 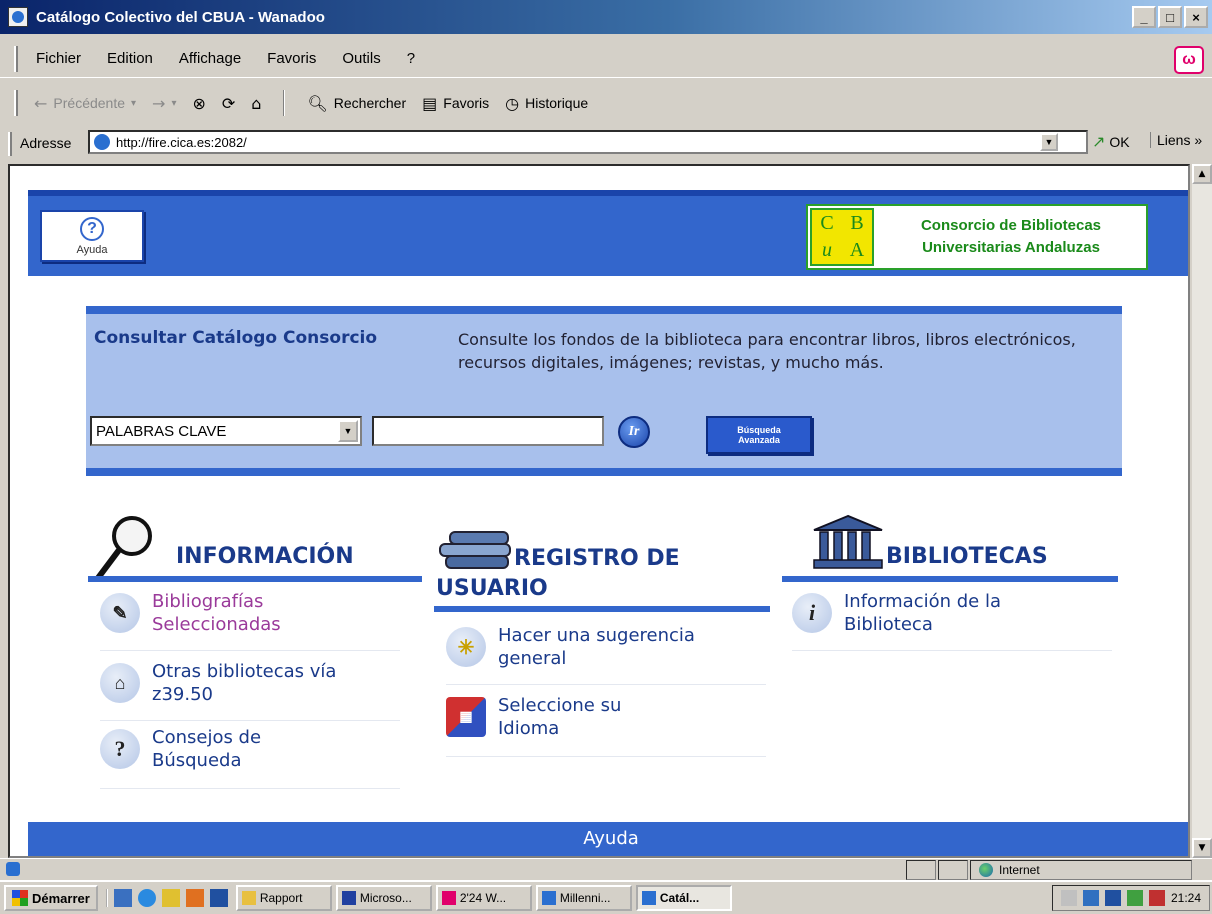 What do you see at coordinates (218, 898) in the screenshot?
I see `app-icon` at bounding box center [218, 898].